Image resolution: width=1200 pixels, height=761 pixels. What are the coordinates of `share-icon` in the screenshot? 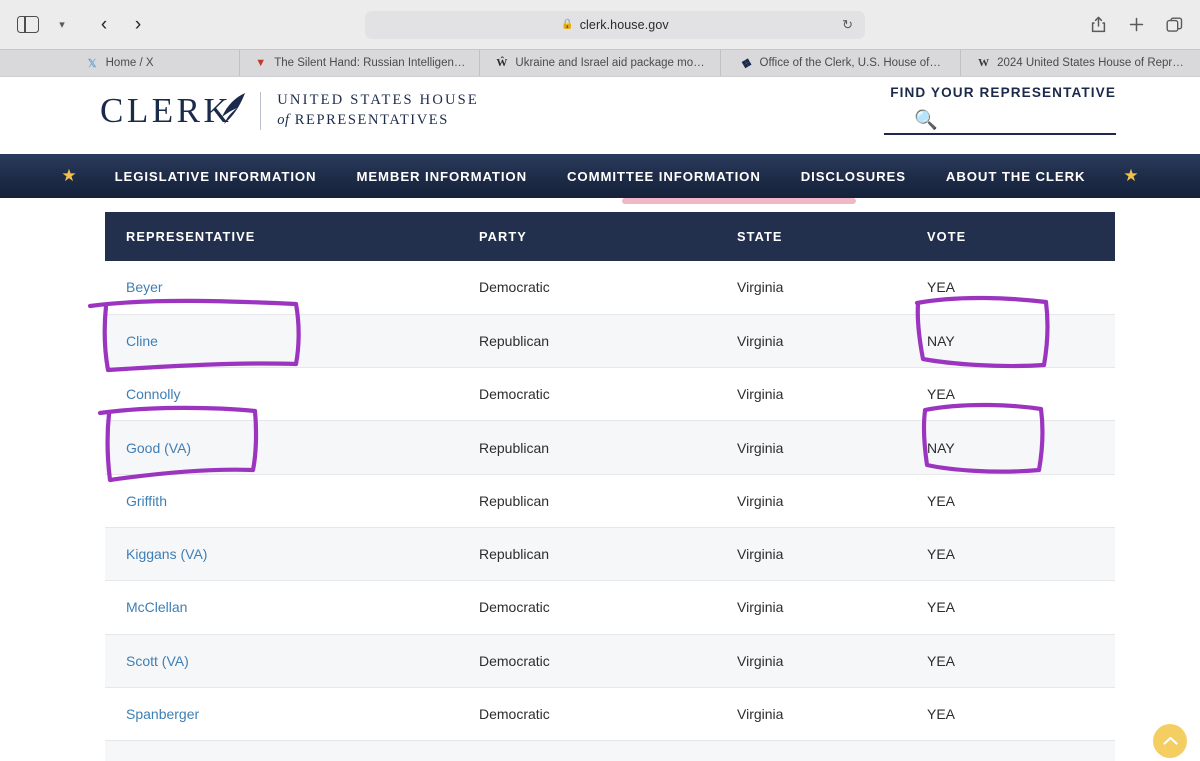 It's located at (1098, 24).